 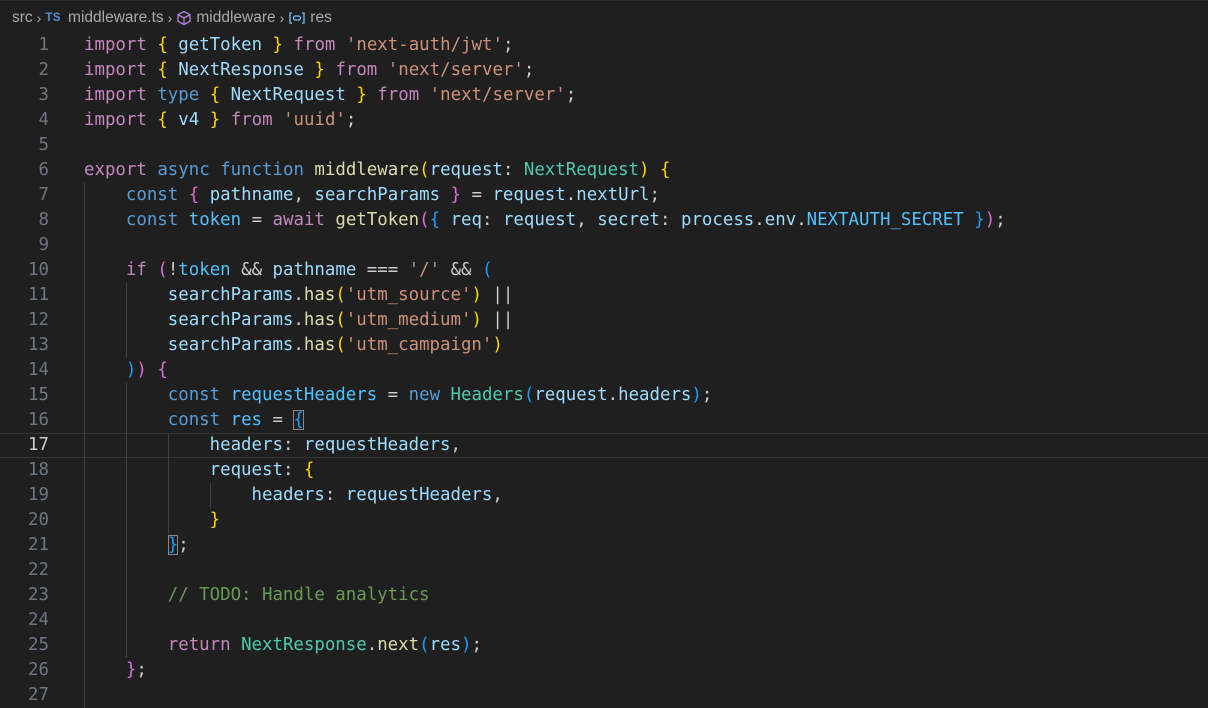 What do you see at coordinates (24, 370) in the screenshot?
I see `line-number: 14` at bounding box center [24, 370].